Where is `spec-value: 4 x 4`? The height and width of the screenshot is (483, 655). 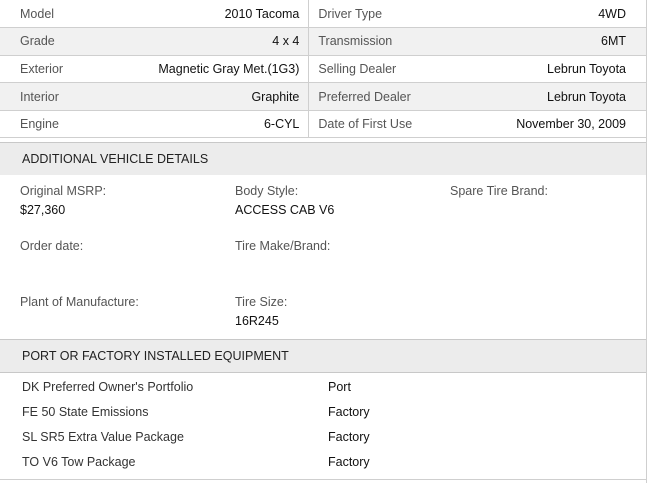
spec-value: 4 x 4 is located at coordinates (200, 41).